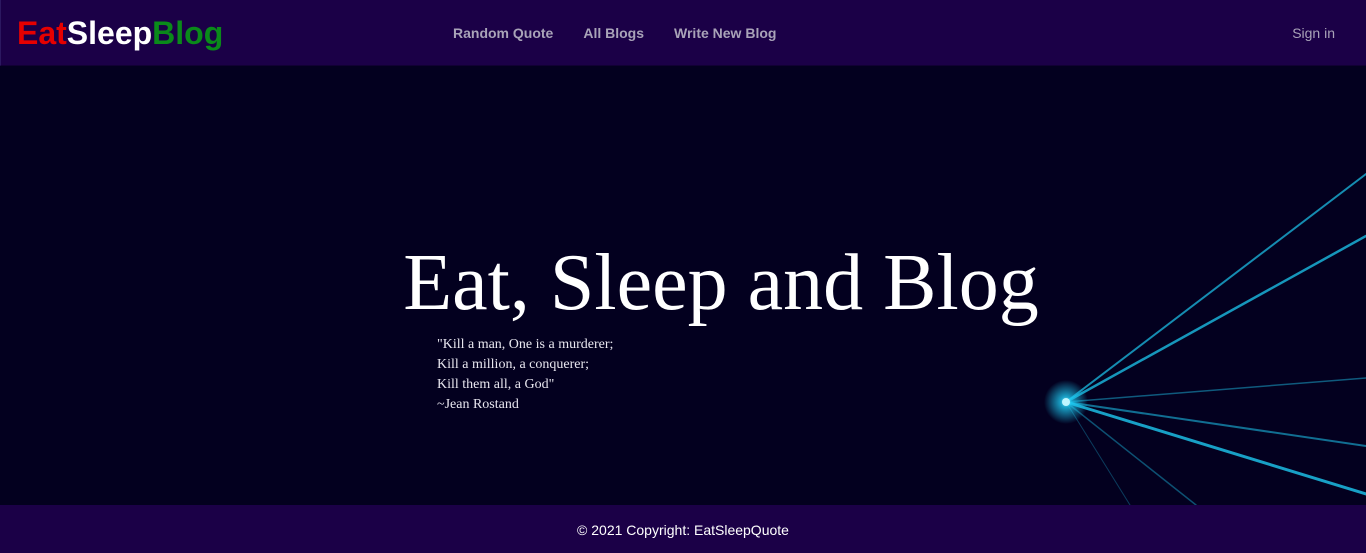 The image size is (1366, 553). Describe the element at coordinates (525, 344) in the screenshot. I see `quote-line-1: "Kill a man, One is a murderer;` at that location.